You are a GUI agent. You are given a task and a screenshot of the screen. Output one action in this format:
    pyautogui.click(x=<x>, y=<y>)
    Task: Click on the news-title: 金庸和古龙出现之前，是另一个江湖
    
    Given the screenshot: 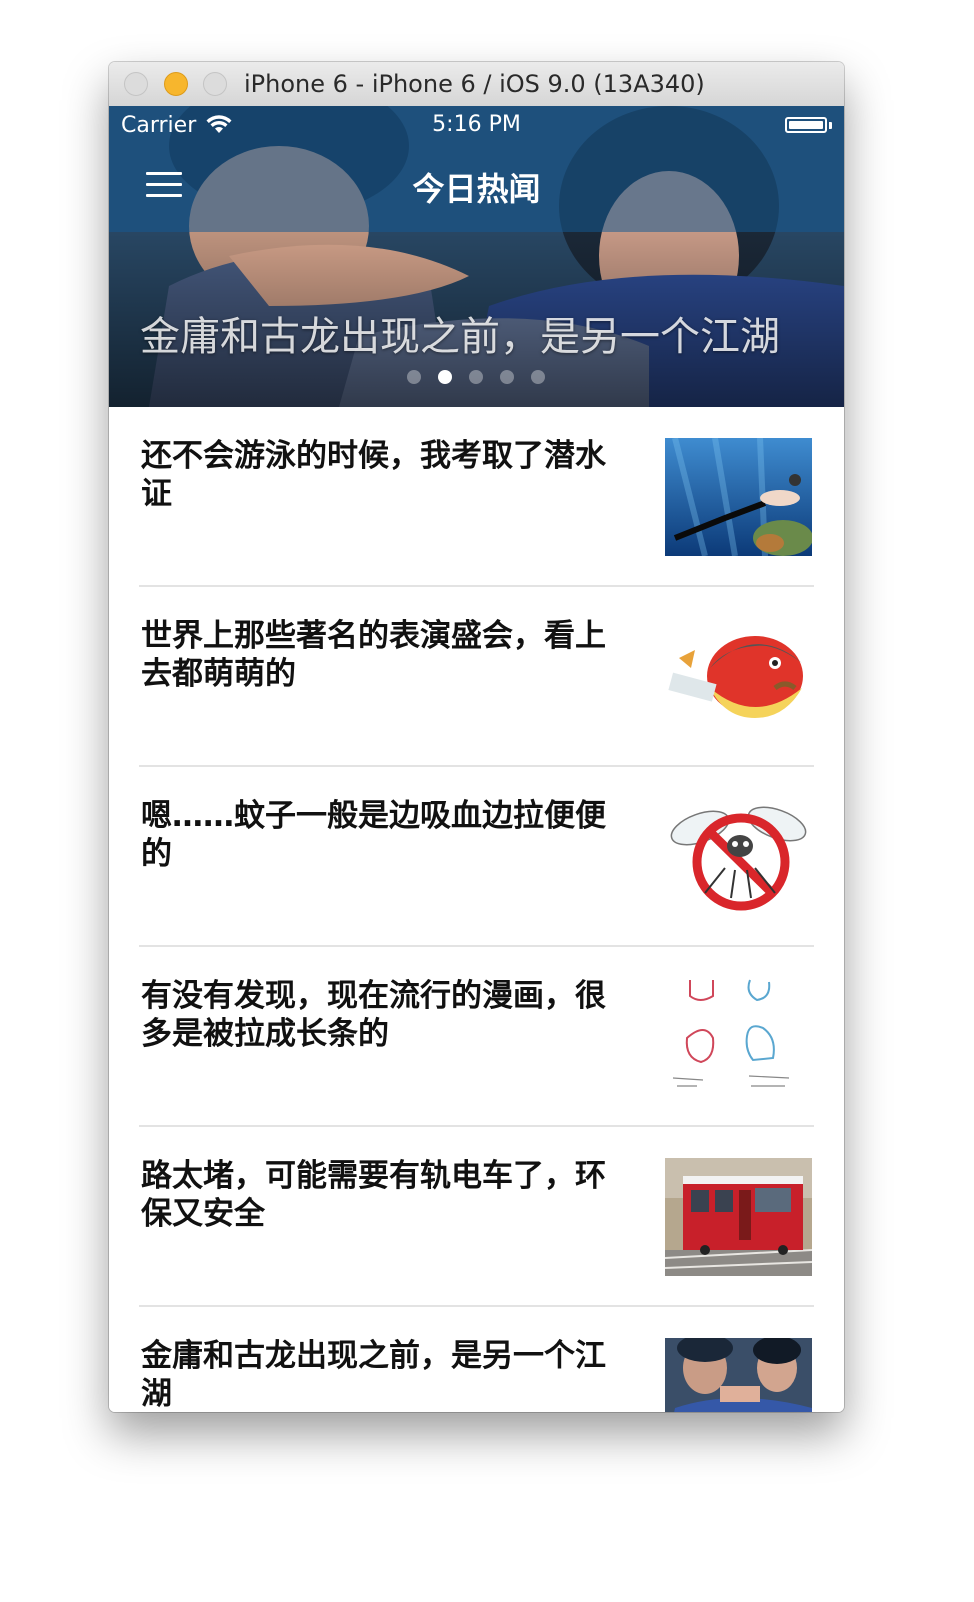 What is the action you would take?
    pyautogui.click(x=373, y=1375)
    